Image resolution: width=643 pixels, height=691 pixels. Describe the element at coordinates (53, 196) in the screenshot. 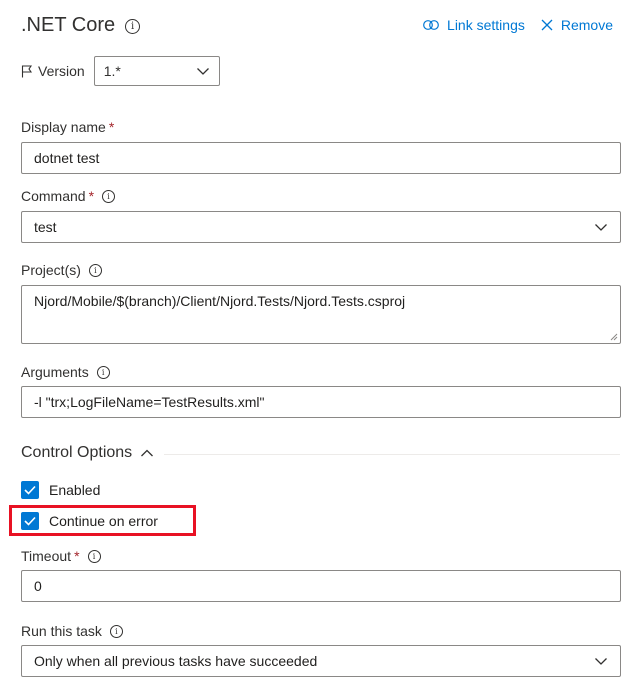

I see `command-label-text: Command` at that location.